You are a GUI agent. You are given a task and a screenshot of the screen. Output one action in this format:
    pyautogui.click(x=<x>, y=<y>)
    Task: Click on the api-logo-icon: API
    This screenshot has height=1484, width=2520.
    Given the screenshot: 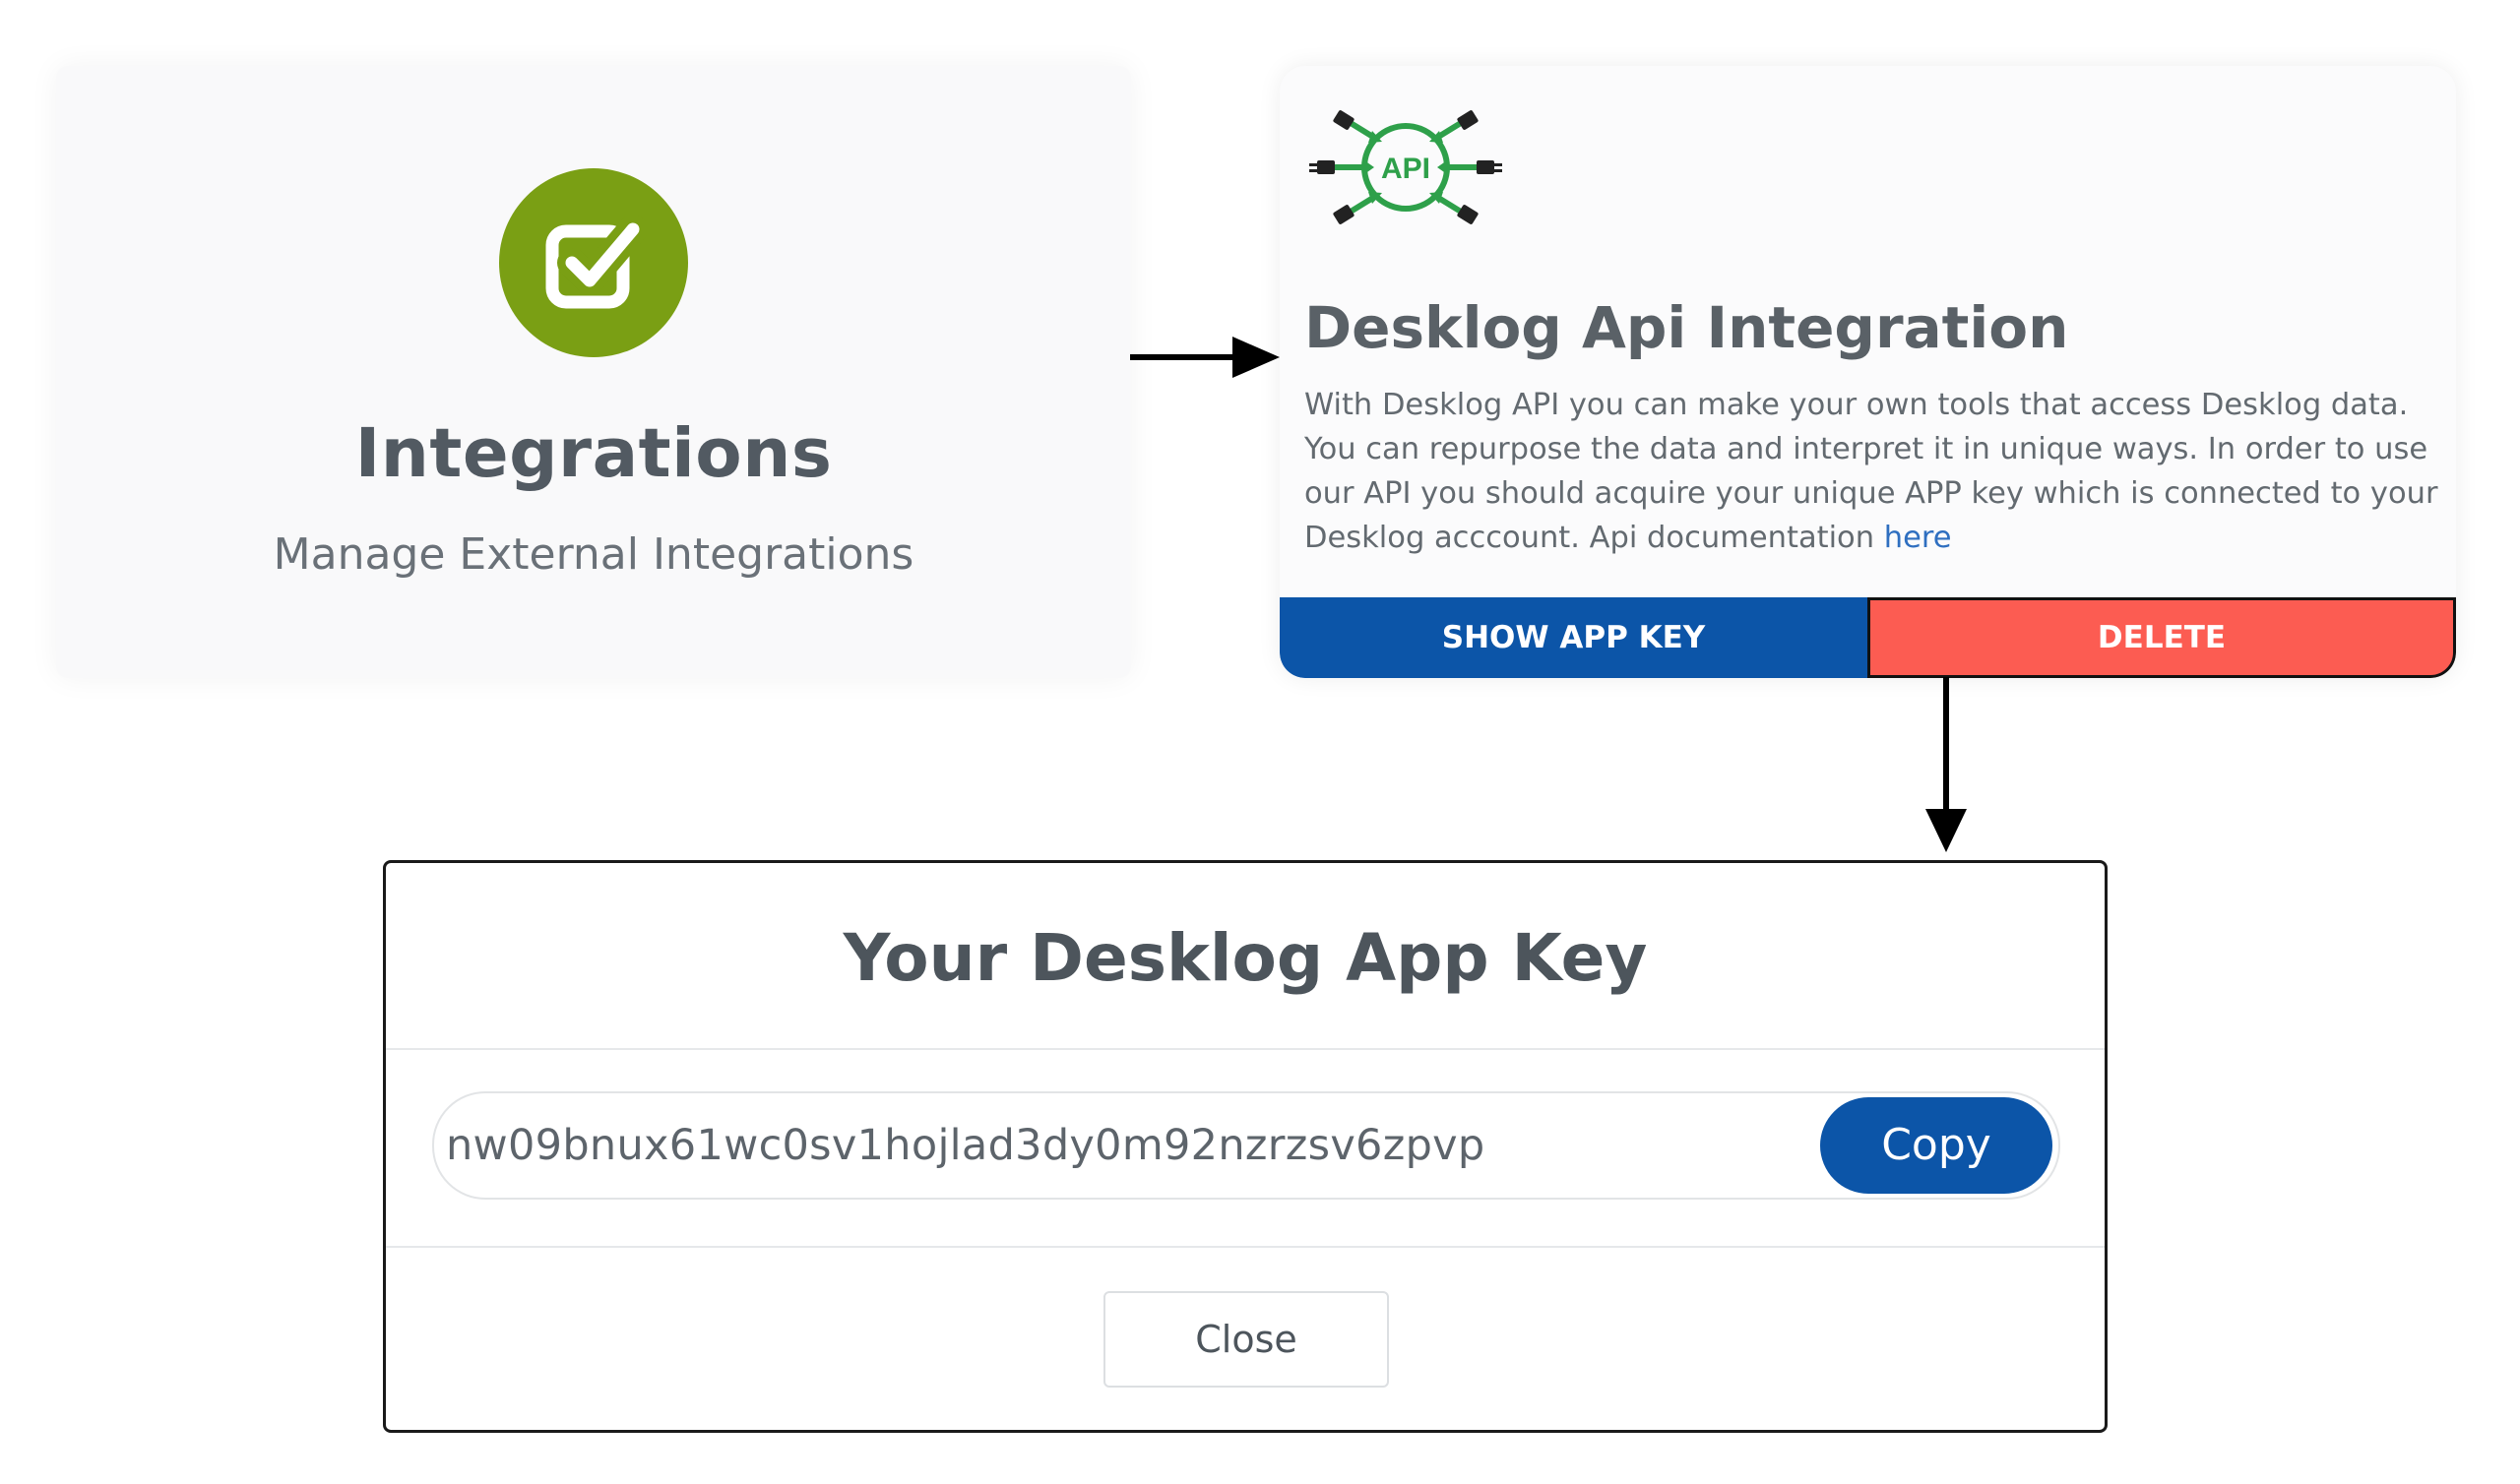 What is the action you would take?
    pyautogui.click(x=1405, y=167)
    